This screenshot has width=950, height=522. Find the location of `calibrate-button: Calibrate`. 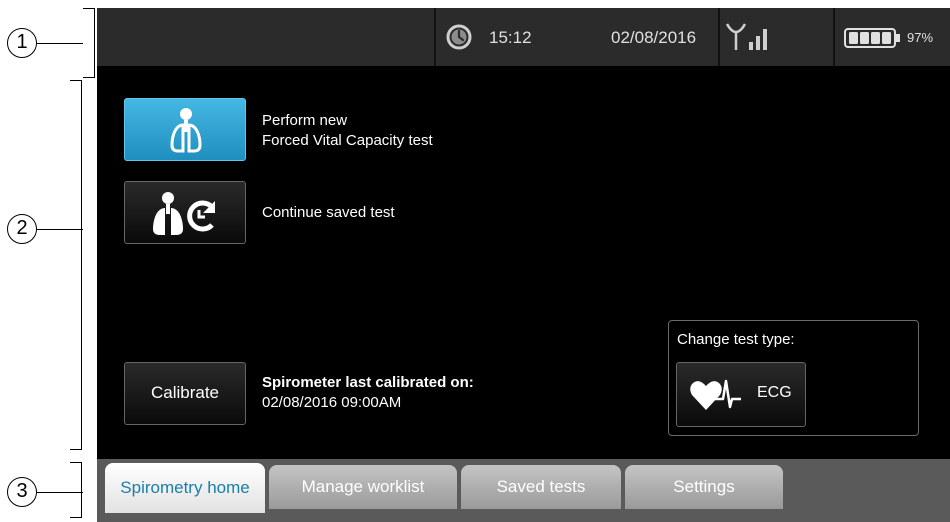

calibrate-button: Calibrate is located at coordinates (185, 393).